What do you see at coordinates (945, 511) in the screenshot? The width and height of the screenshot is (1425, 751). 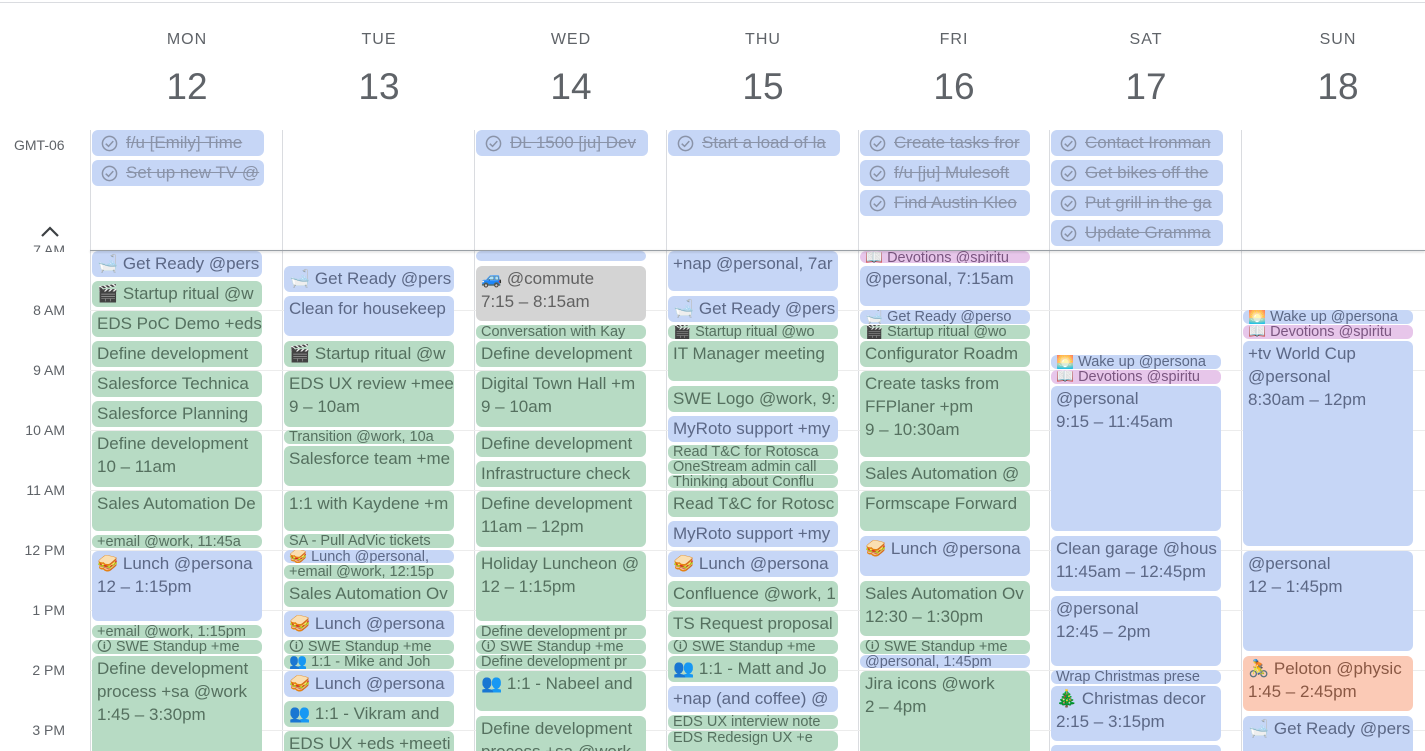 I see `calendar-event: Formscape Forward` at bounding box center [945, 511].